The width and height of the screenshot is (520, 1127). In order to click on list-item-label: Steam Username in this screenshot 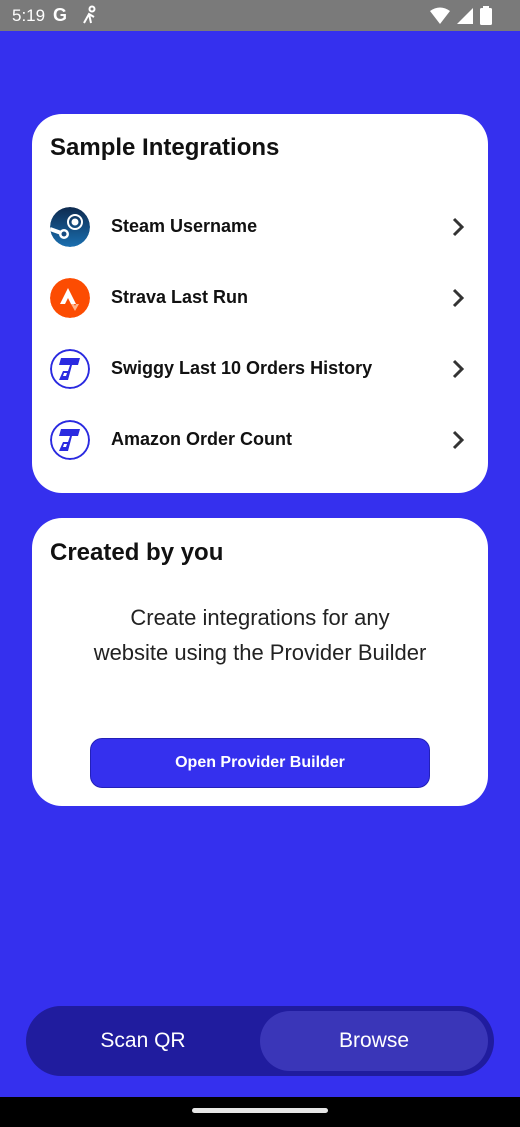, I will do `click(184, 226)`.